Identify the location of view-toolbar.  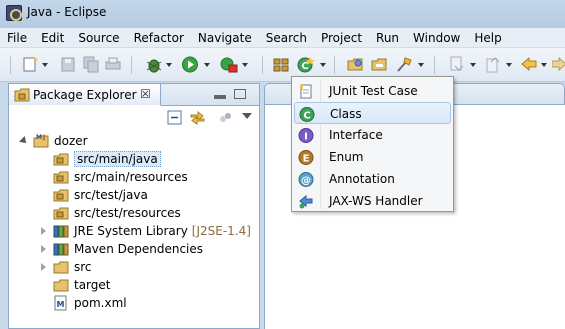
(134, 117).